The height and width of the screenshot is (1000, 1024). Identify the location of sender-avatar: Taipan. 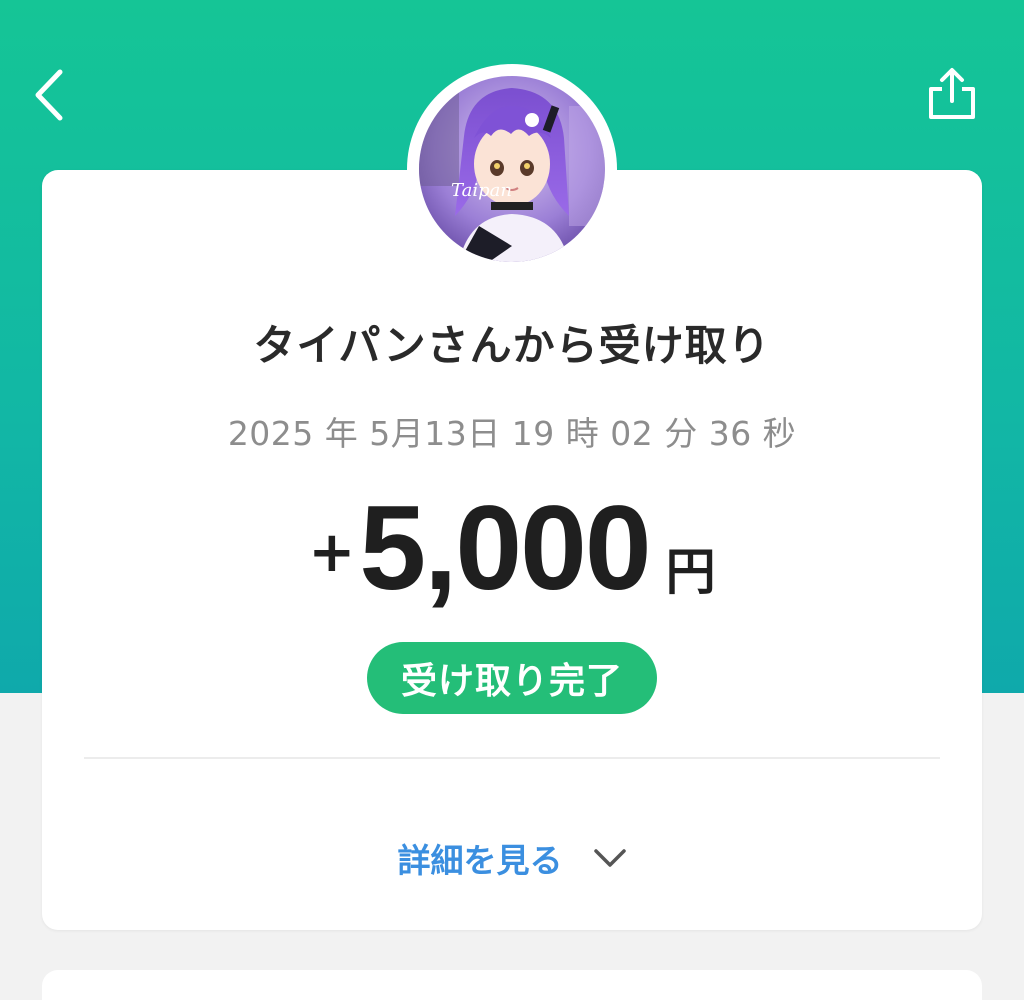
(512, 169).